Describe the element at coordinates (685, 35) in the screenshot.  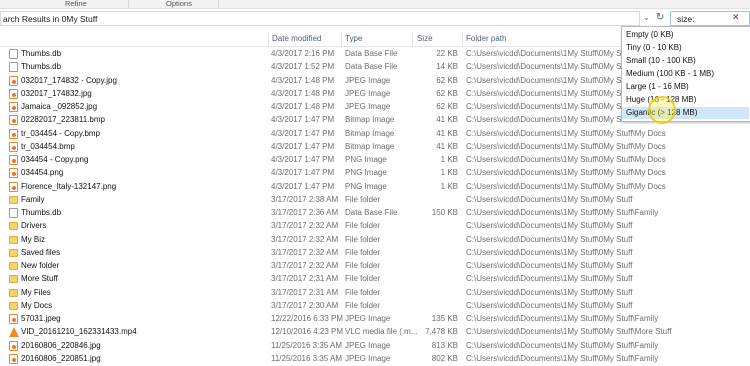
I see `size-option: Empty (0 KB)` at that location.